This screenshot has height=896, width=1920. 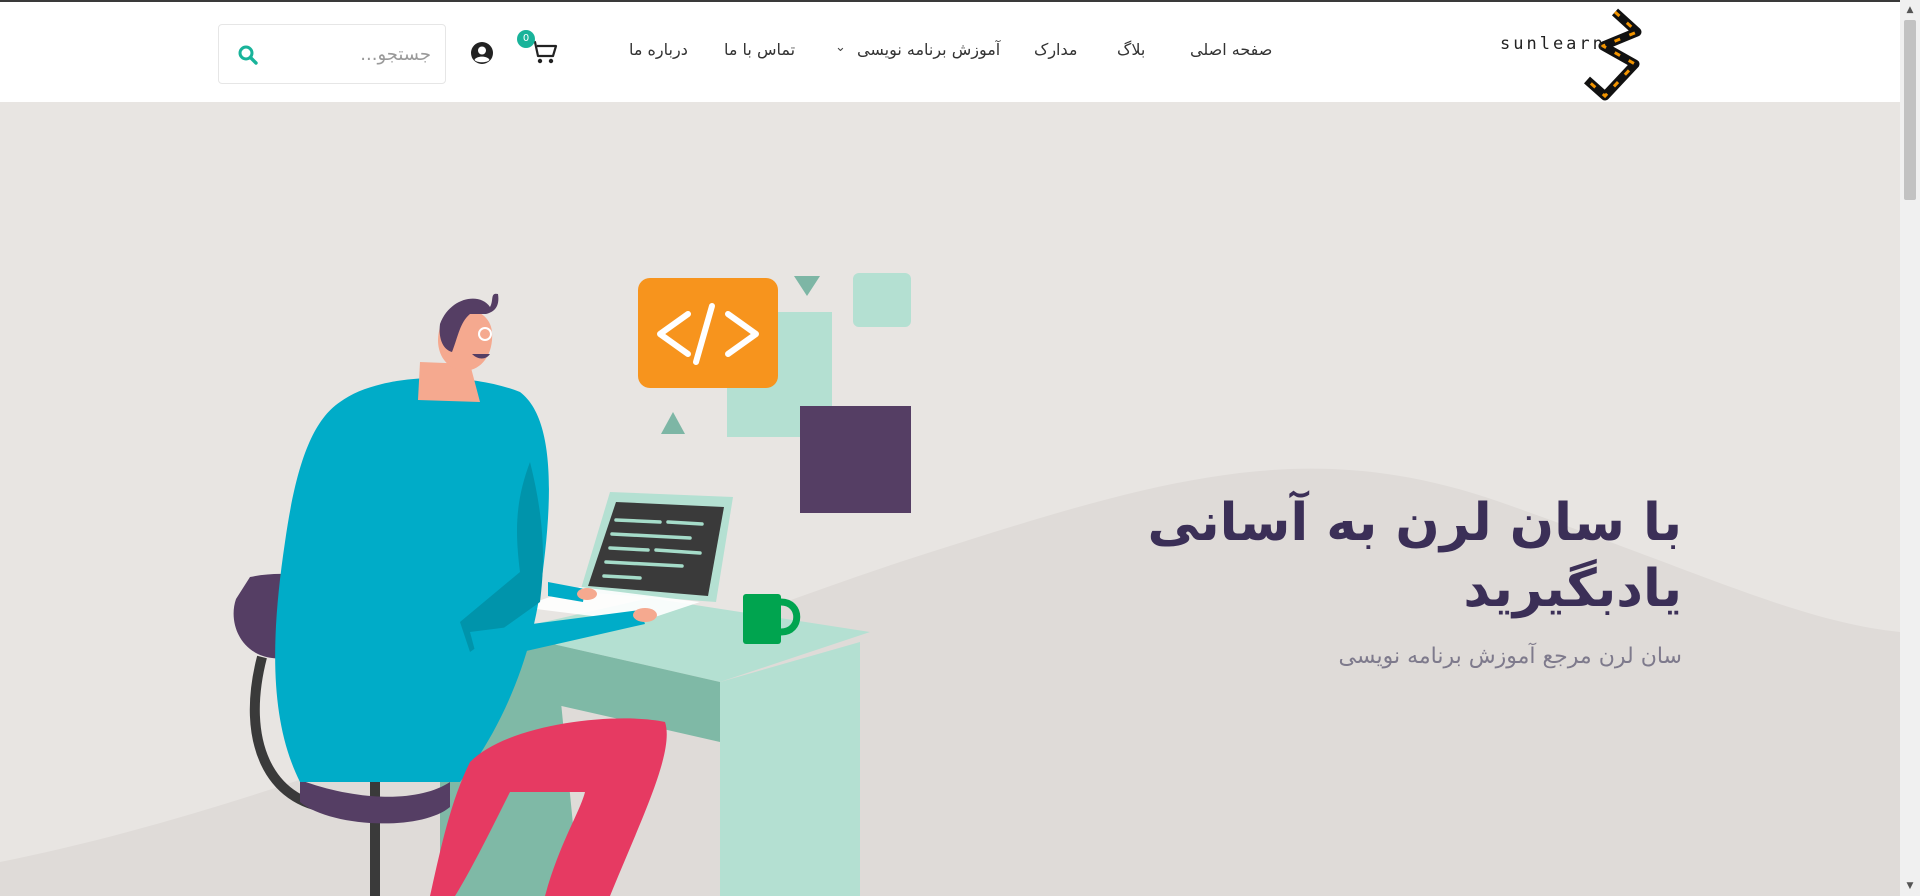 I want to click on nav-home: صفحه اصلی, so click(x=1231, y=49).